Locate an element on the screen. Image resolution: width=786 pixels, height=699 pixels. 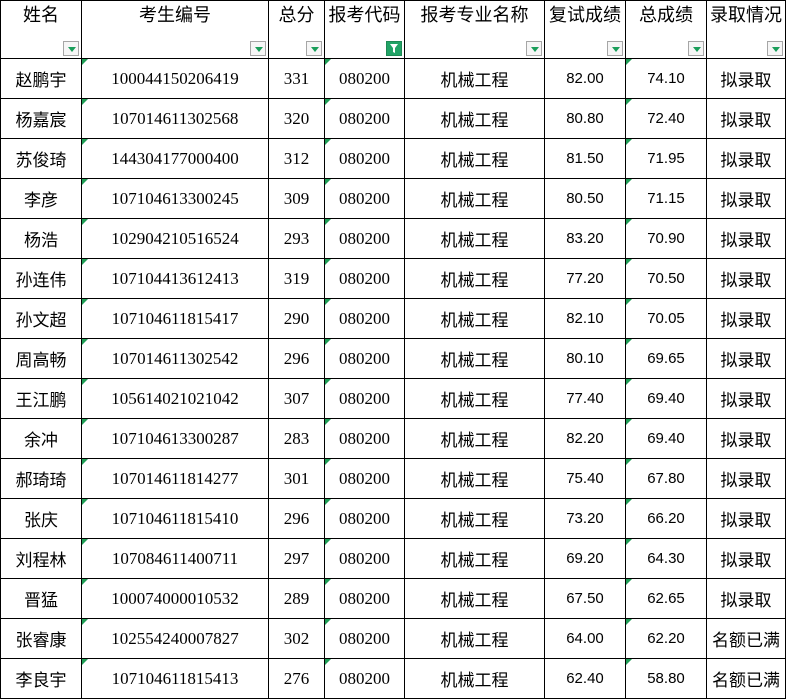
cell-retest-score: 81.50 is located at coordinates (585, 158).